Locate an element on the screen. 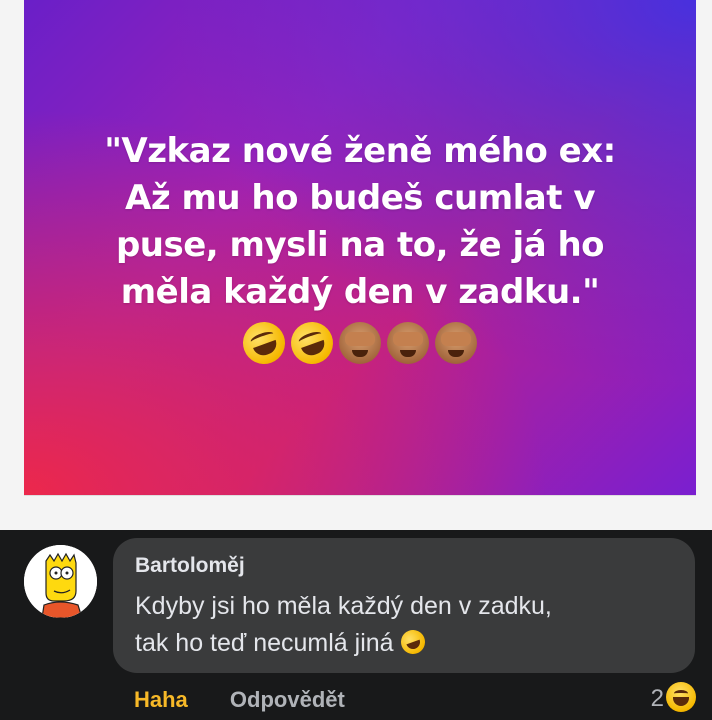 The image size is (712, 720). comment-author: Bartoloměj is located at coordinates (190, 566).